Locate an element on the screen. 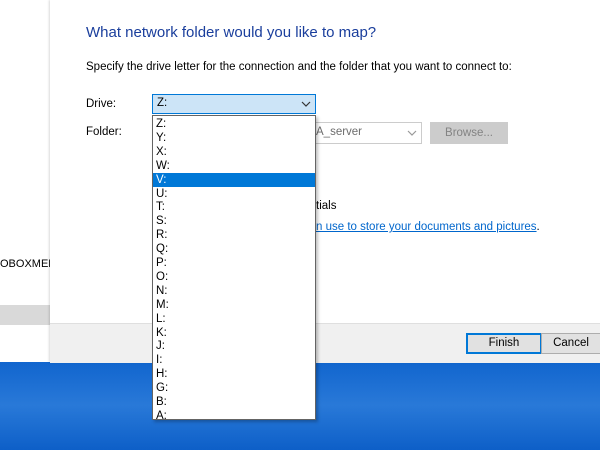  credentials-checkbox-label: tials is located at coordinates (326, 206).